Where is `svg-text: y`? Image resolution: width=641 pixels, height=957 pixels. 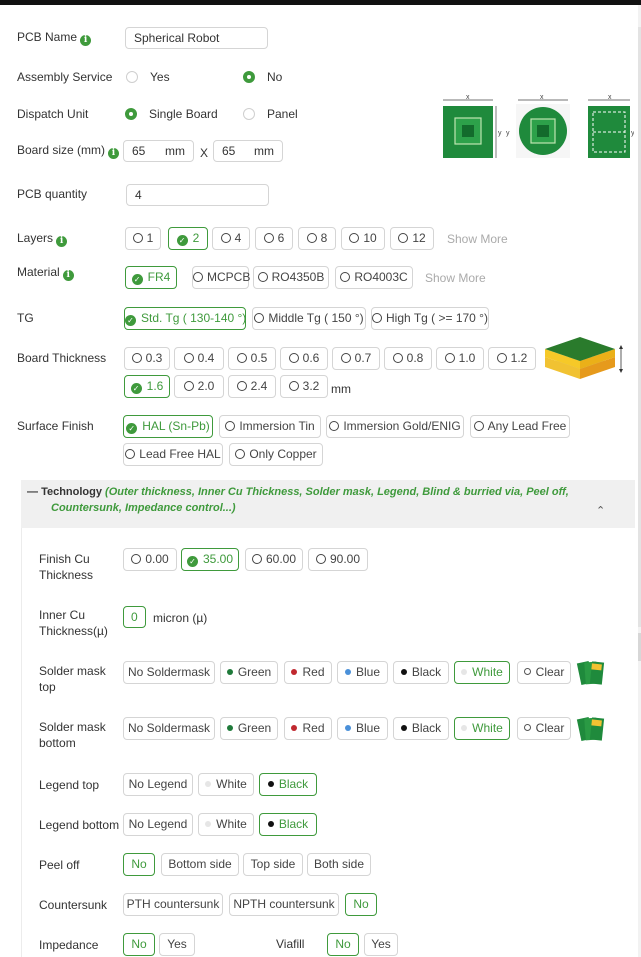 svg-text: y is located at coordinates (508, 133).